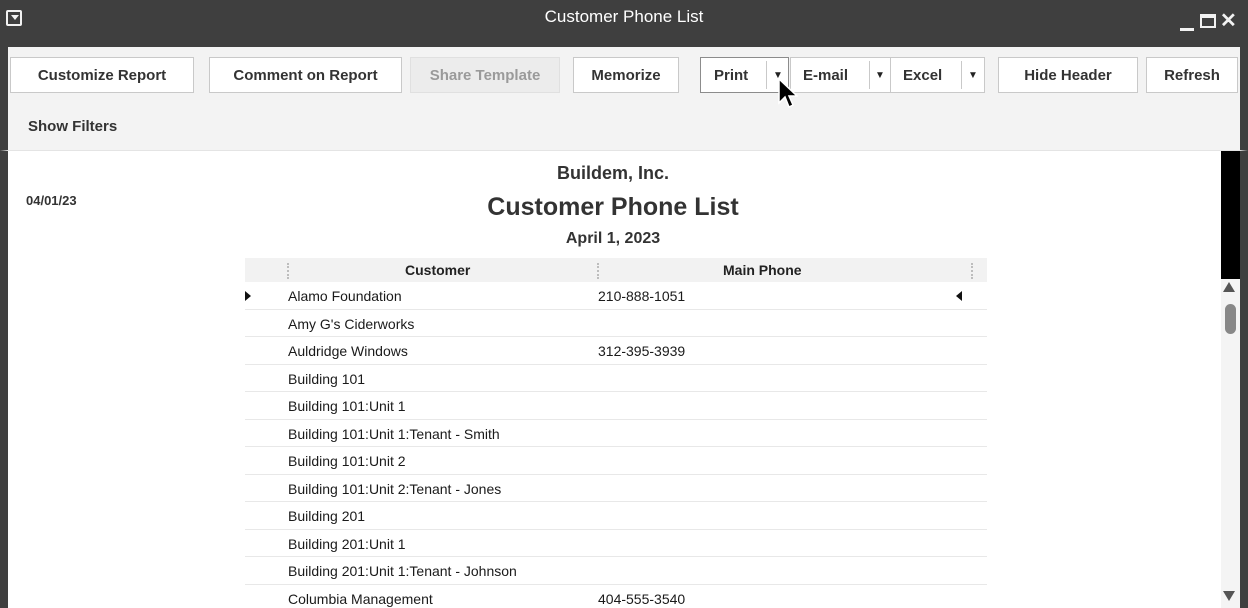 Image resolution: width=1248 pixels, height=608 pixels. I want to click on table-row: Building 101:Unit 2:Tenant - Jones, so click(616, 488).